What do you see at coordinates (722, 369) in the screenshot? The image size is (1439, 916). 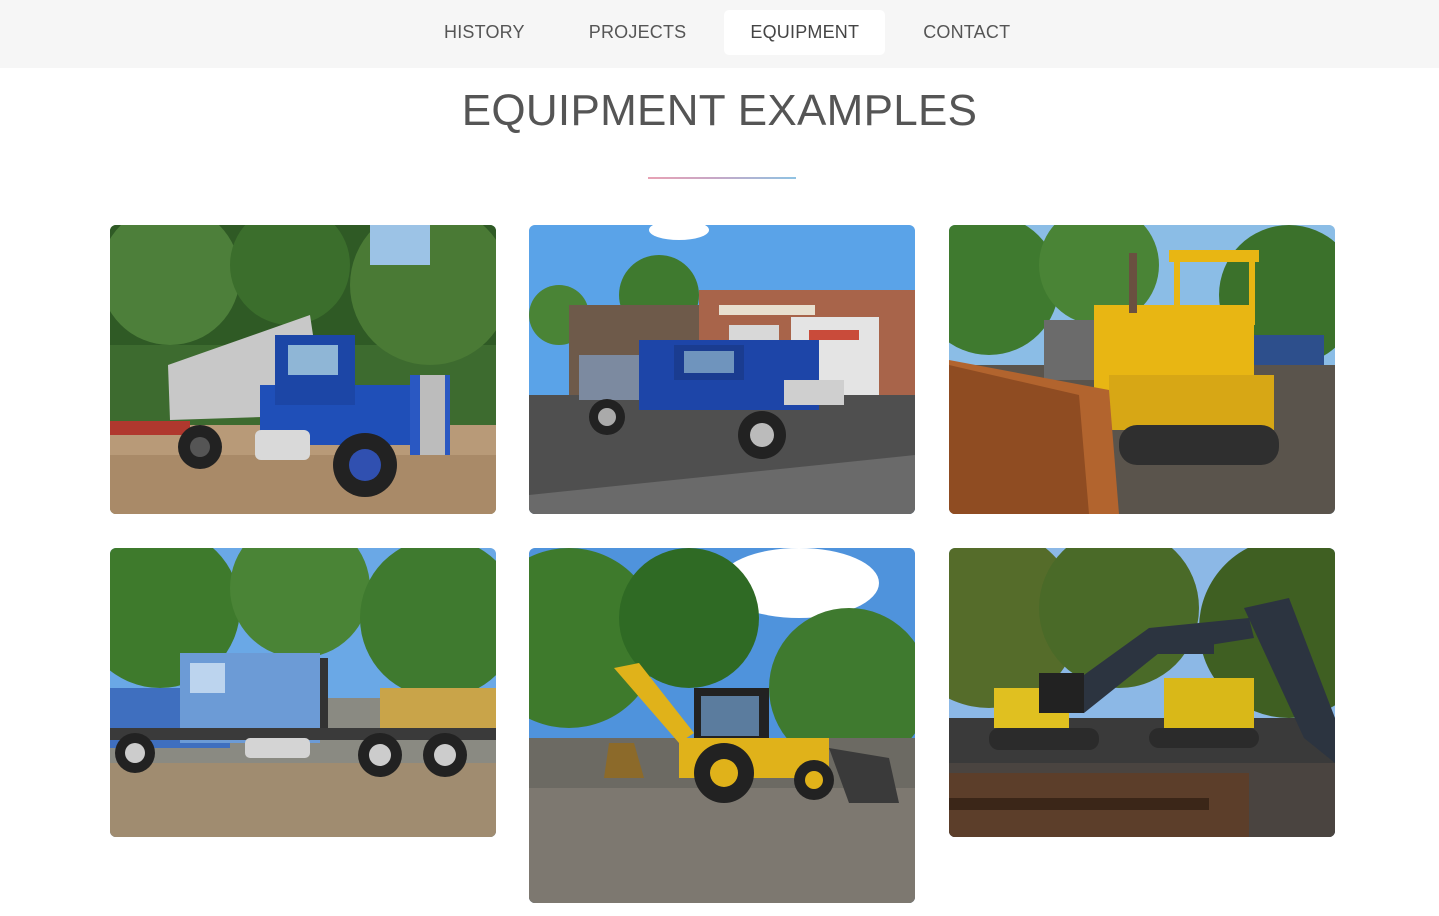 I see `photo-pickup-dump-truck` at bounding box center [722, 369].